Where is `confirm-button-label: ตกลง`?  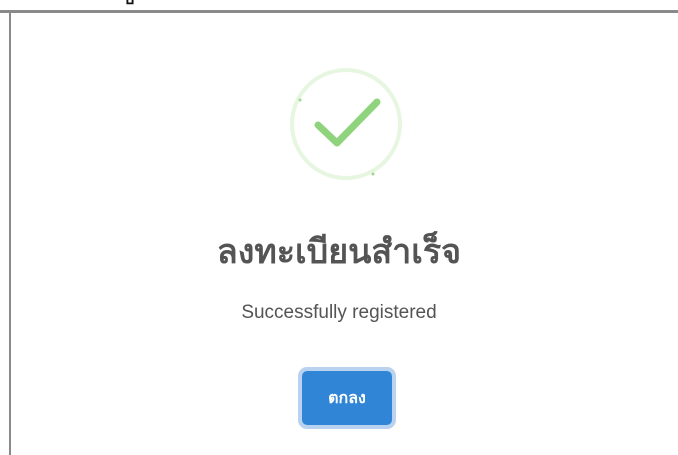
confirm-button-label: ตกลง is located at coordinates (347, 398).